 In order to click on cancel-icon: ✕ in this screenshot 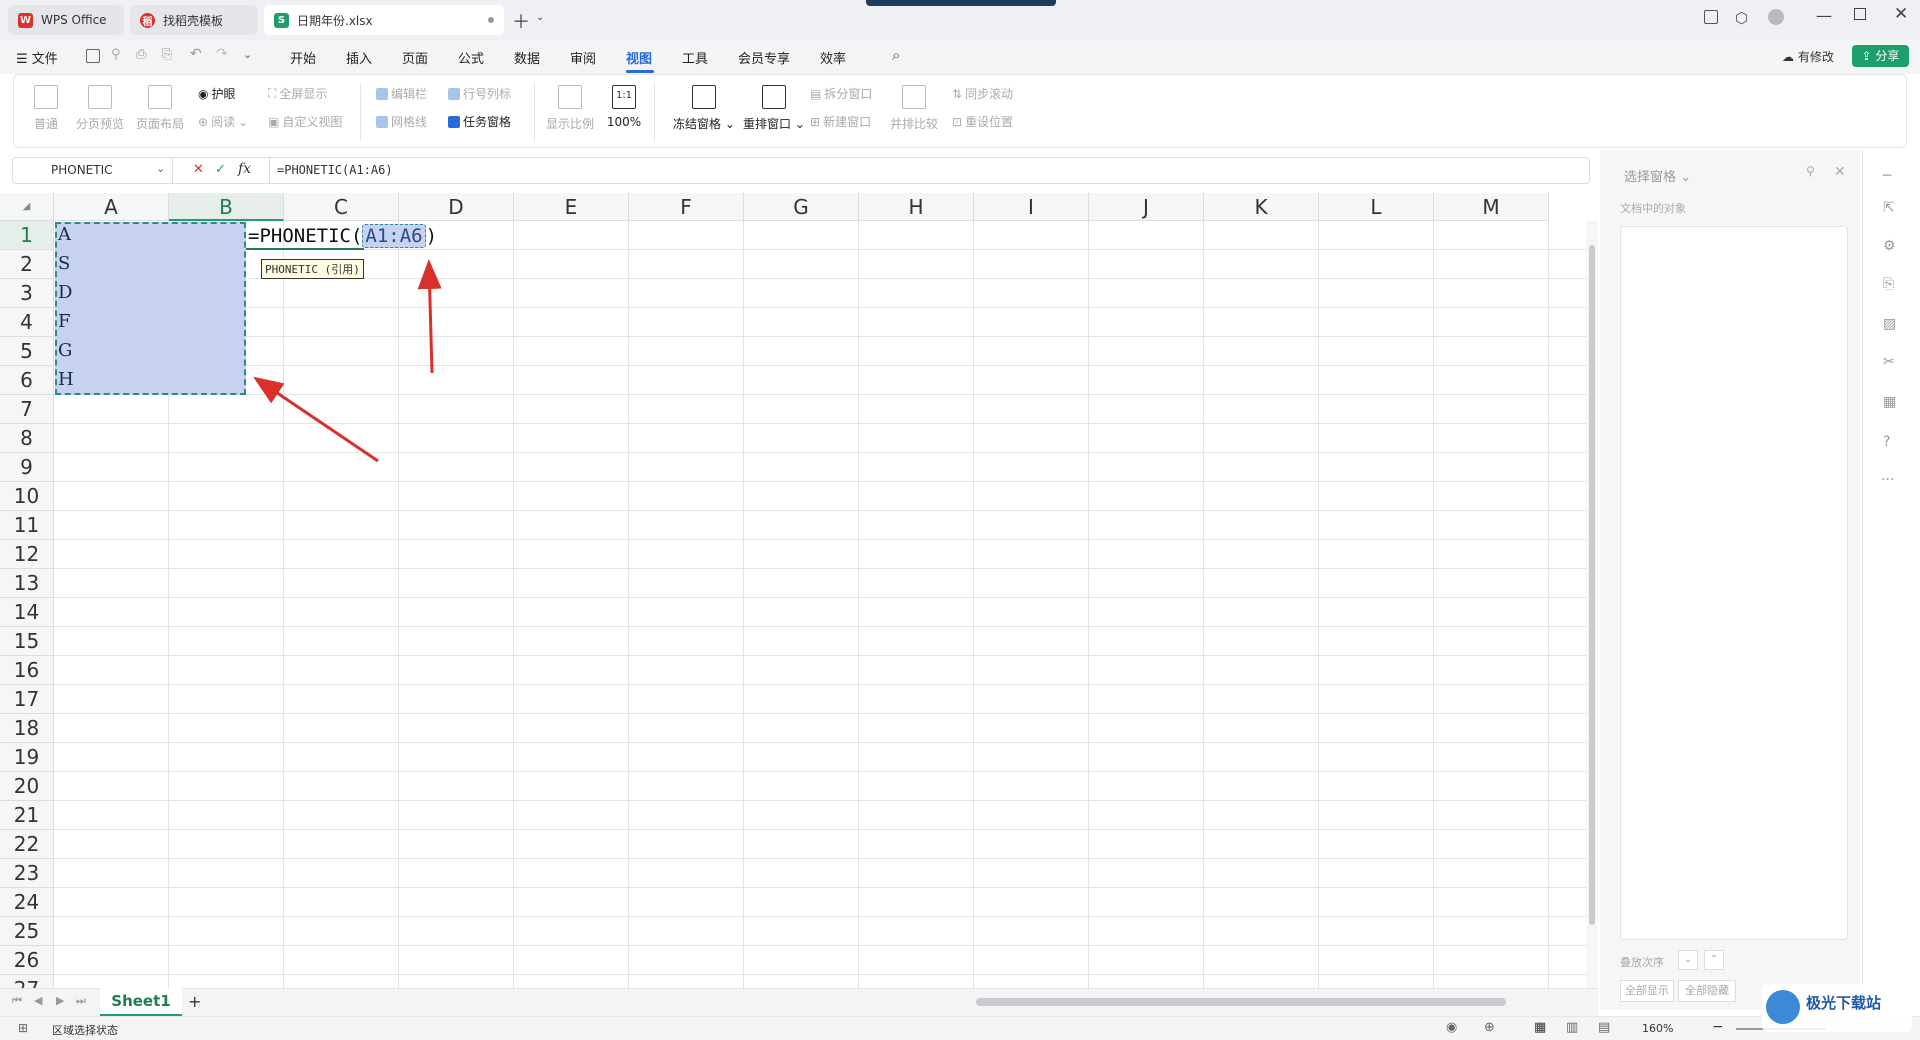, I will do `click(198, 169)`.